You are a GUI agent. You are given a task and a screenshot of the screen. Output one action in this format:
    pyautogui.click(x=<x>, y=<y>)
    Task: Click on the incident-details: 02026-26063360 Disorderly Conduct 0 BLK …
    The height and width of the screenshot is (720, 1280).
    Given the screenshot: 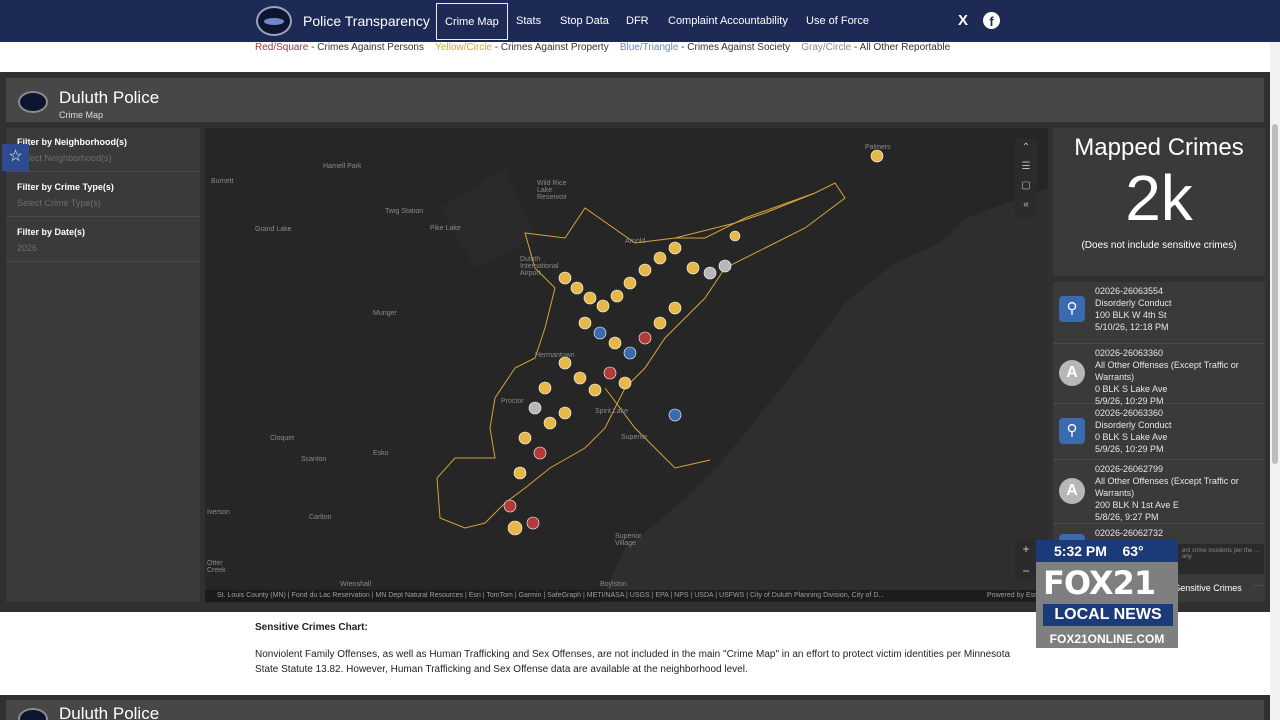 What is the action you would take?
    pyautogui.click(x=1175, y=431)
    